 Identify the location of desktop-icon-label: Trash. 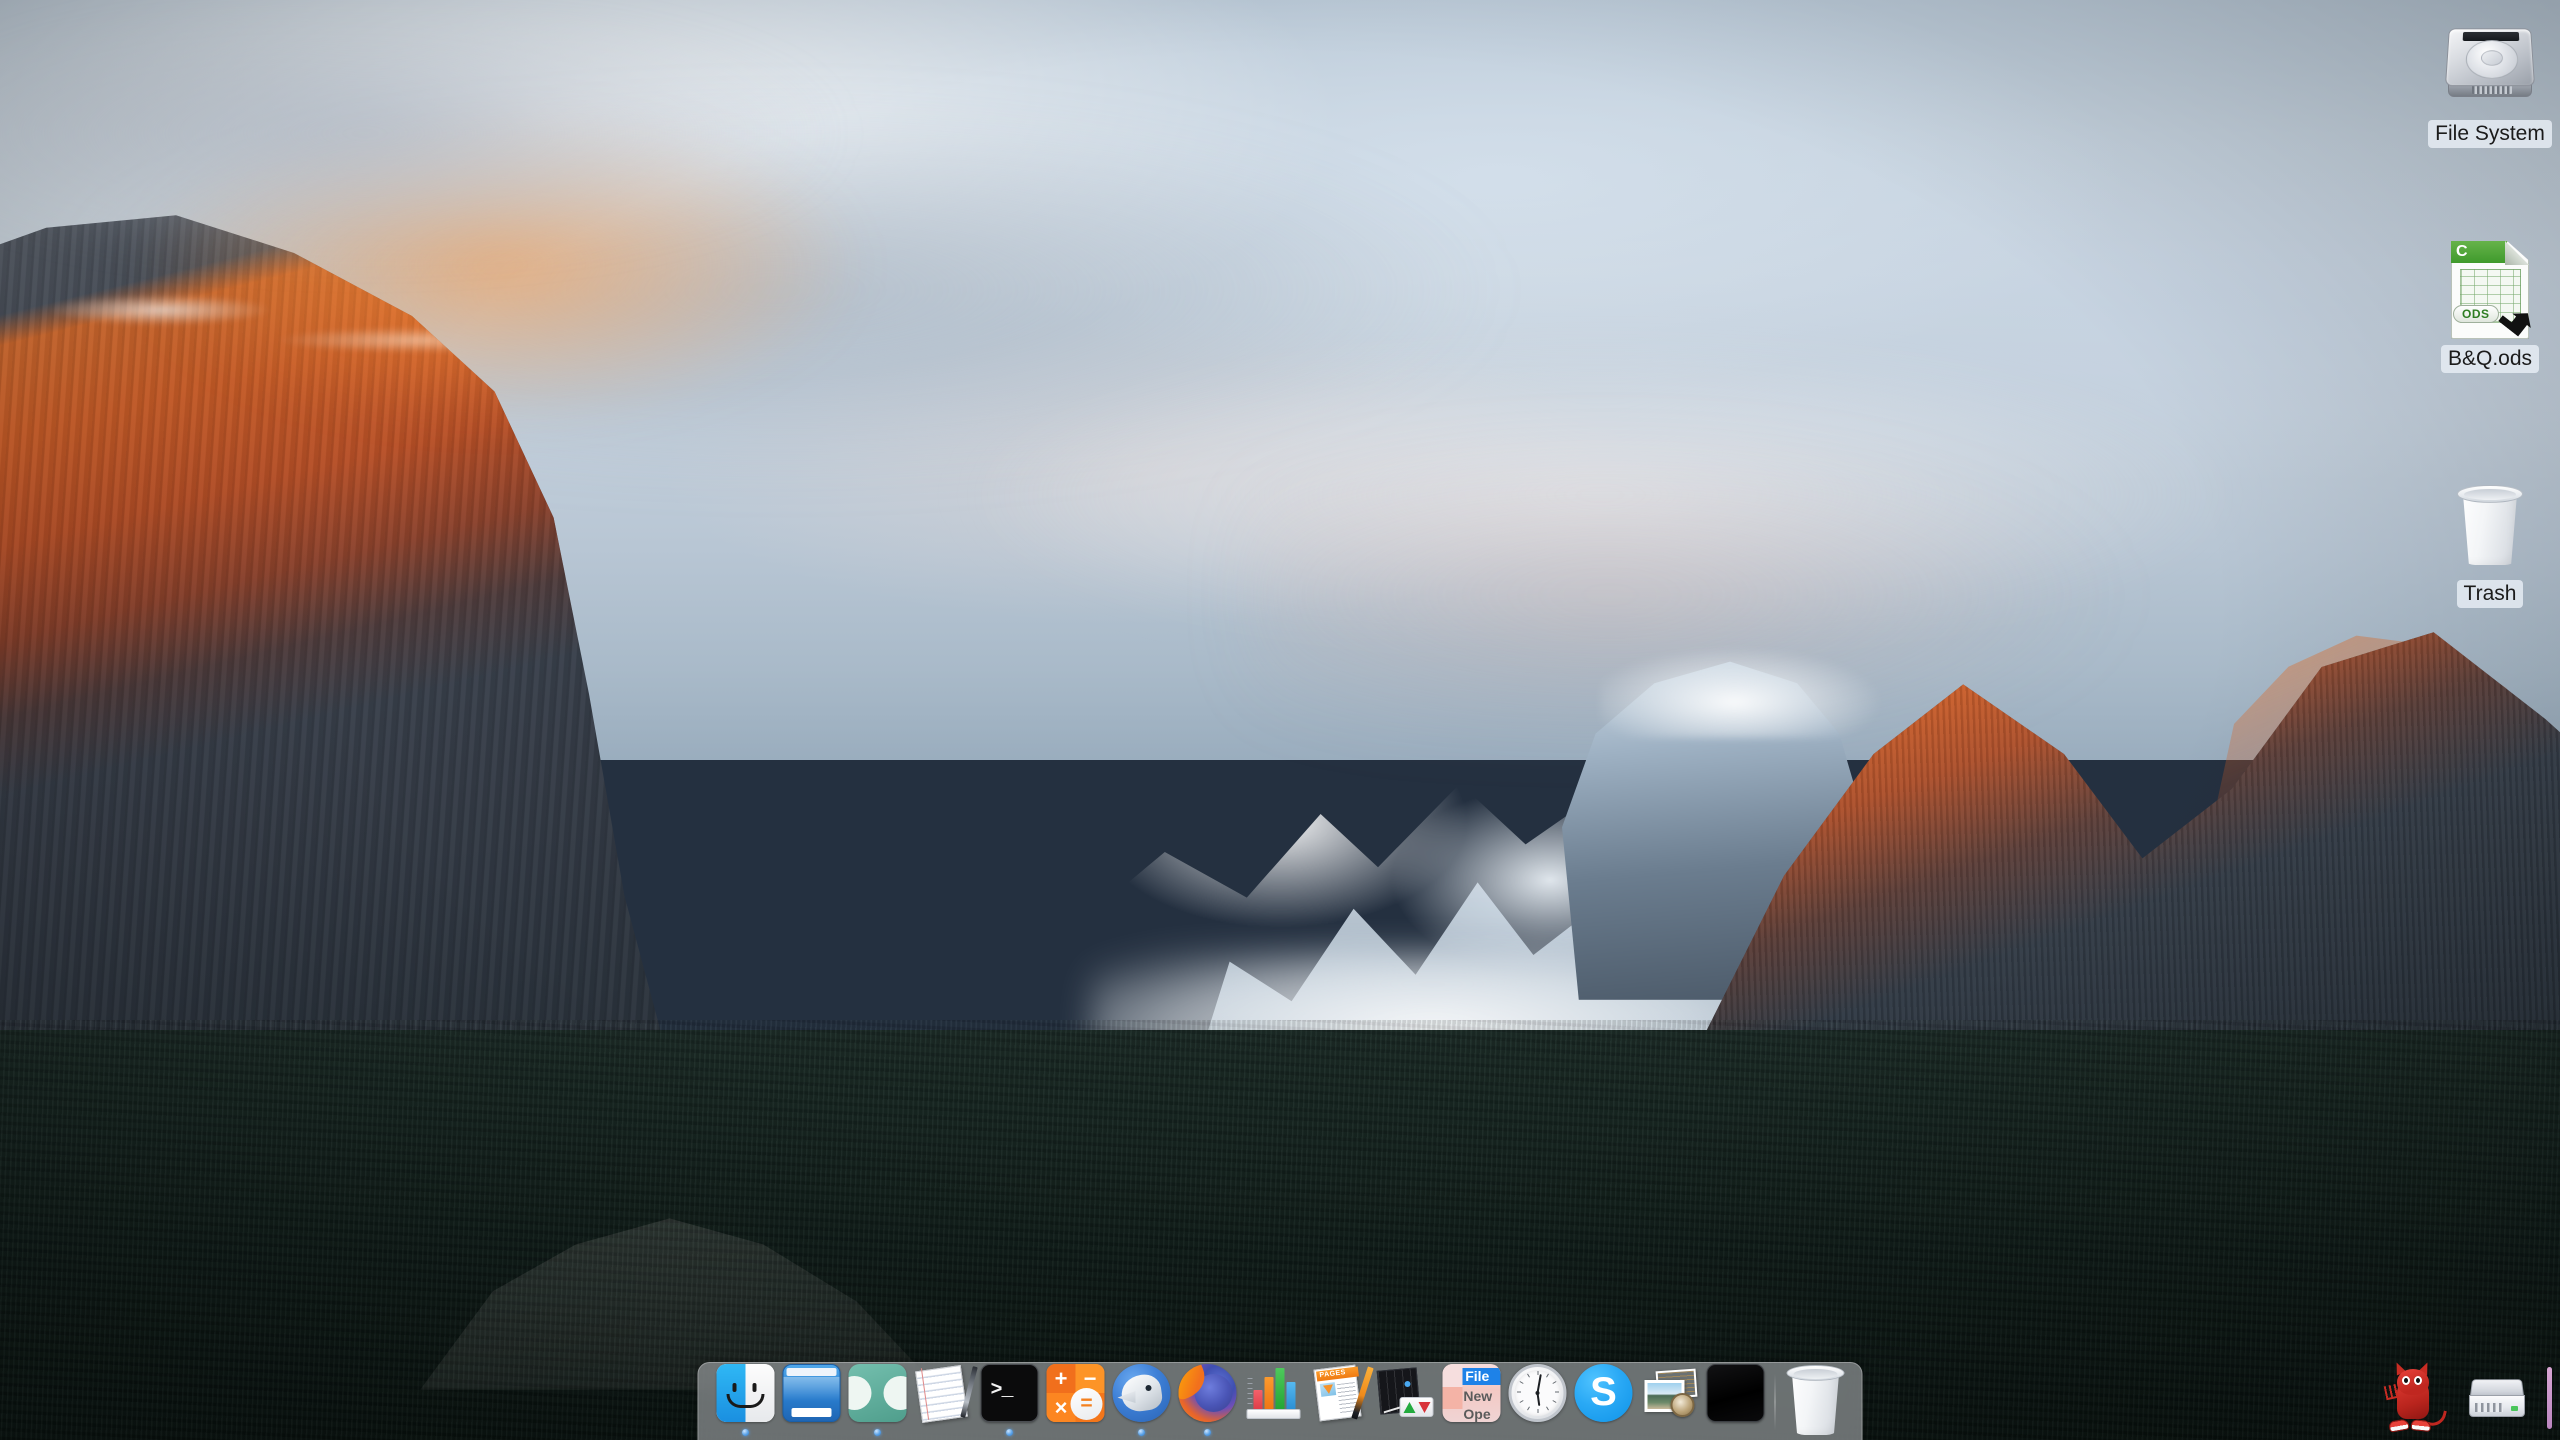
(2490, 594).